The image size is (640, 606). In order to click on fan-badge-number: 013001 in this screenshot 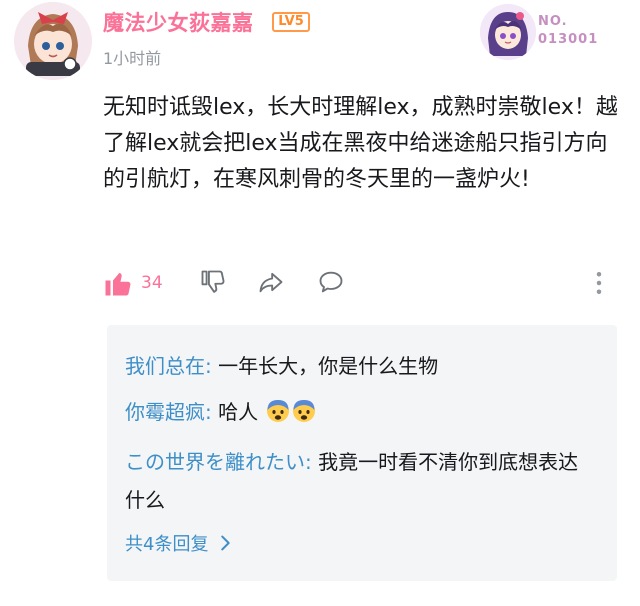, I will do `click(568, 39)`.